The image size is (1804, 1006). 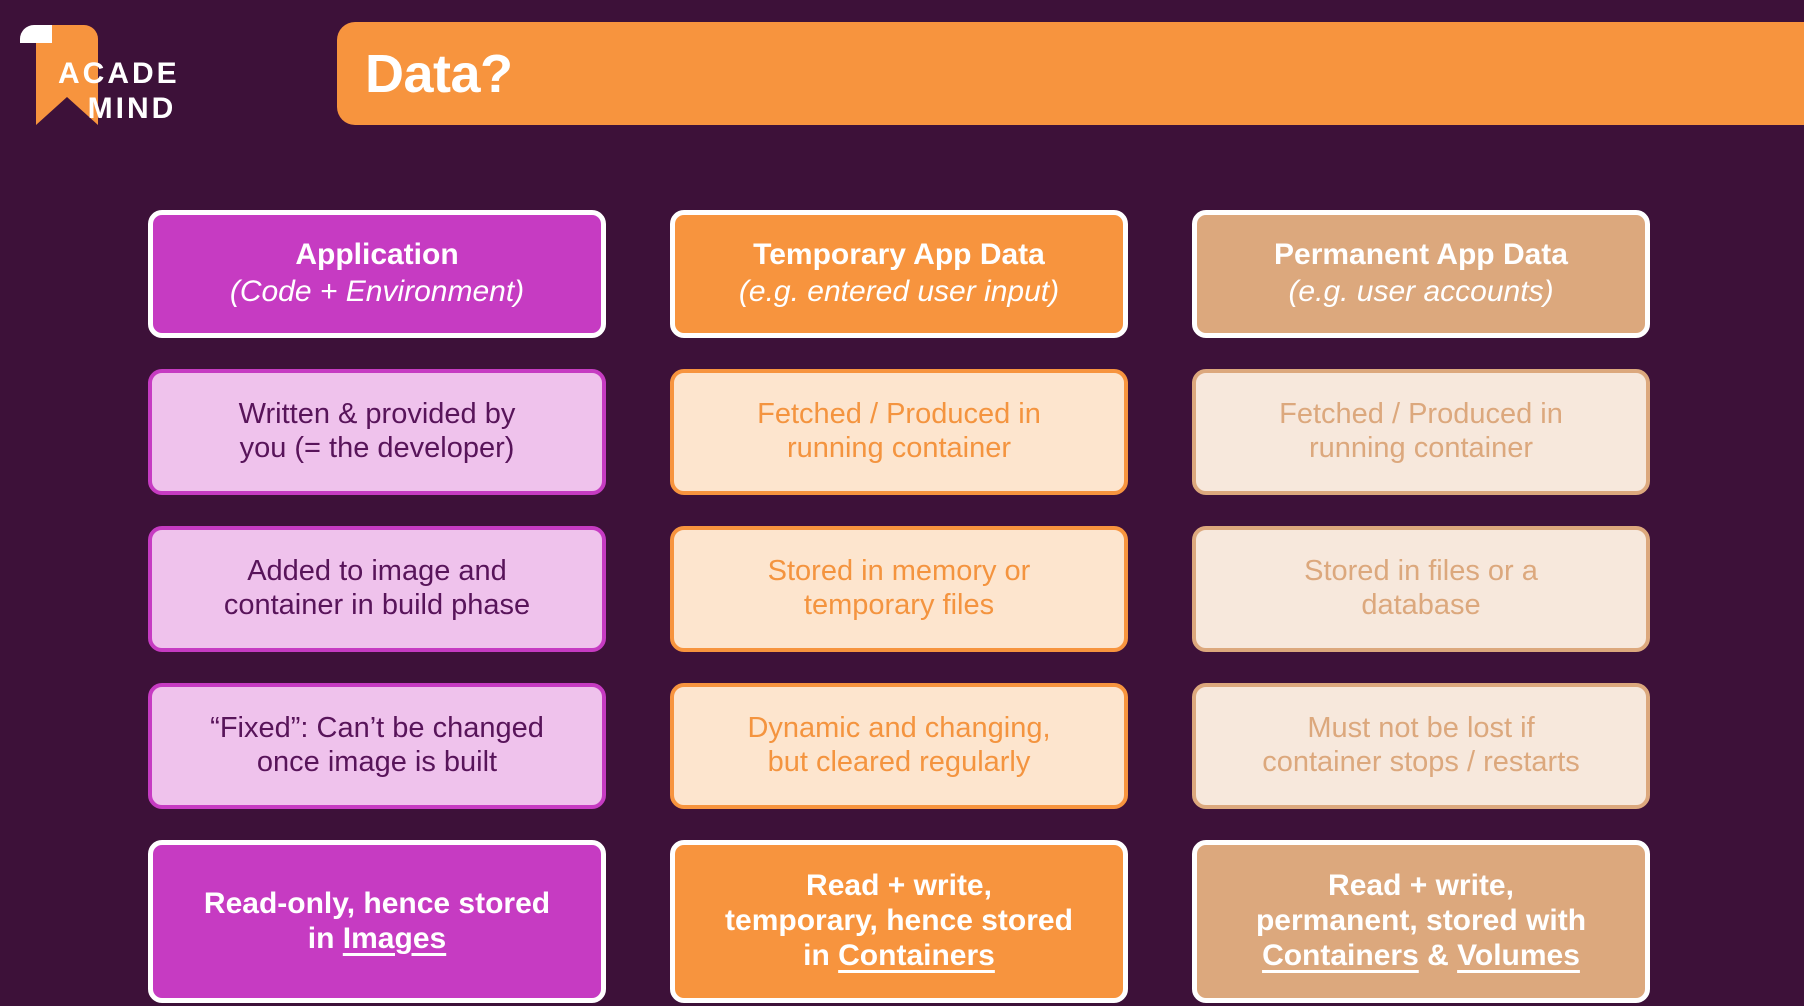 I want to click on summary-line-3-prefix: in, so click(x=821, y=955).